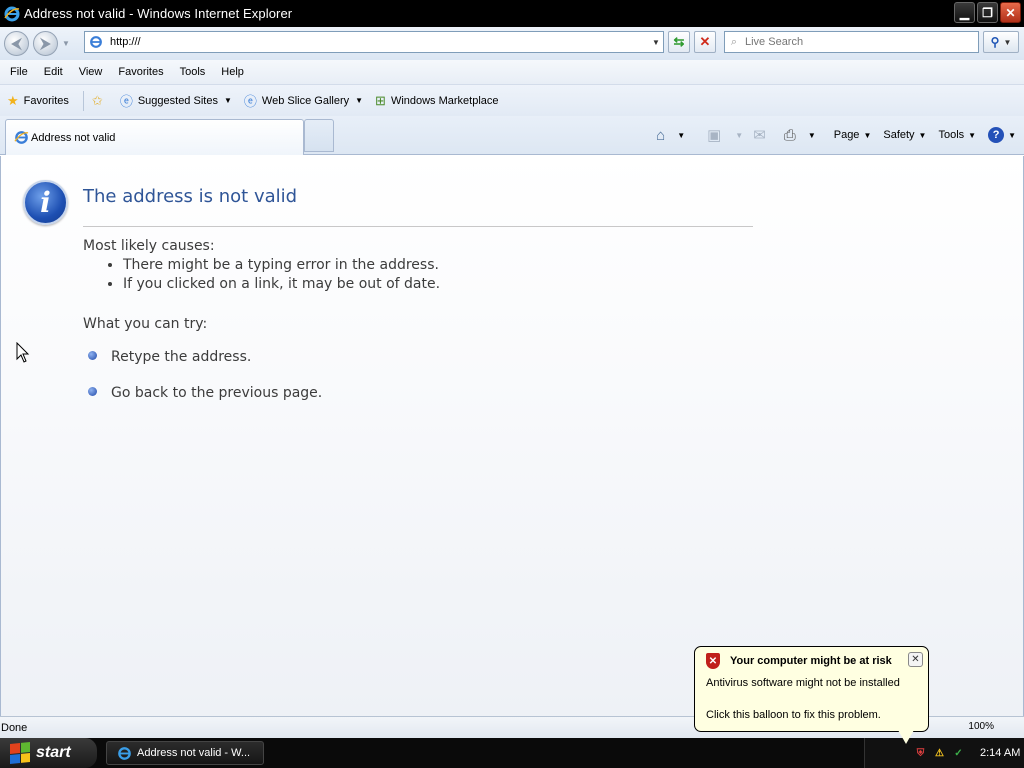 This screenshot has height=768, width=1024. Describe the element at coordinates (958, 753) in the screenshot. I see `network-icon: ✓` at that location.